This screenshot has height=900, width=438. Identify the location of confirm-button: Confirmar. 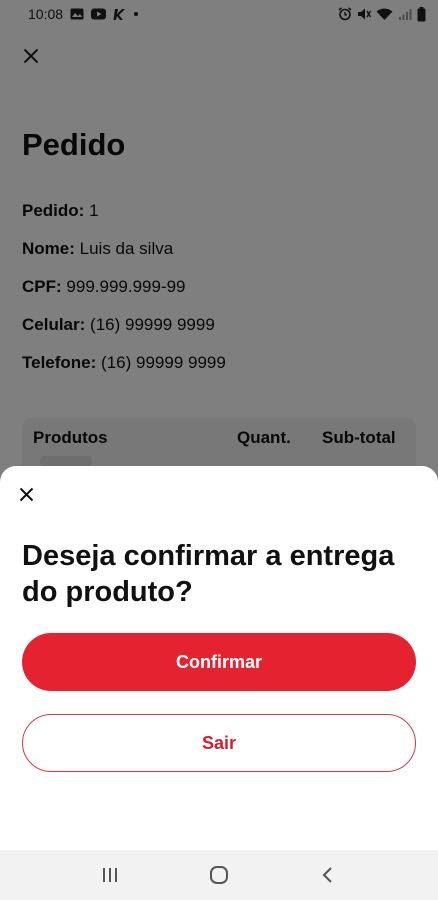
(219, 662).